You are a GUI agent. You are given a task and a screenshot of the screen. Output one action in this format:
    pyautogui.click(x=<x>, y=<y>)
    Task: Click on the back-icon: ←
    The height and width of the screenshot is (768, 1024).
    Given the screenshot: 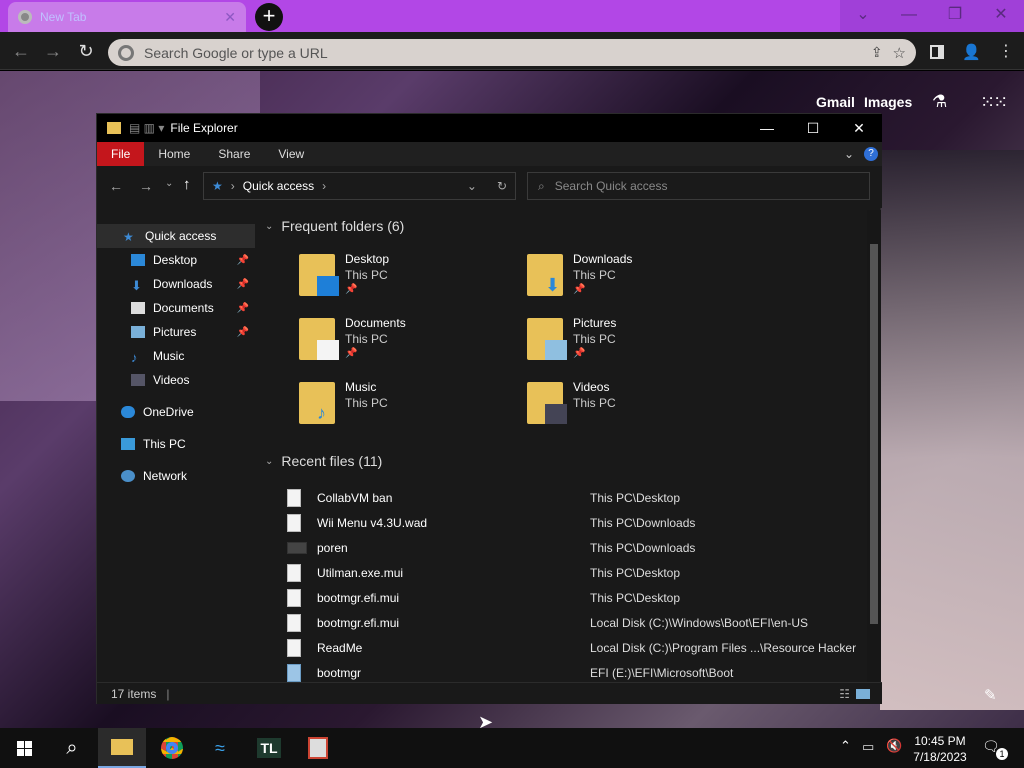 What is the action you would take?
    pyautogui.click(x=21, y=51)
    